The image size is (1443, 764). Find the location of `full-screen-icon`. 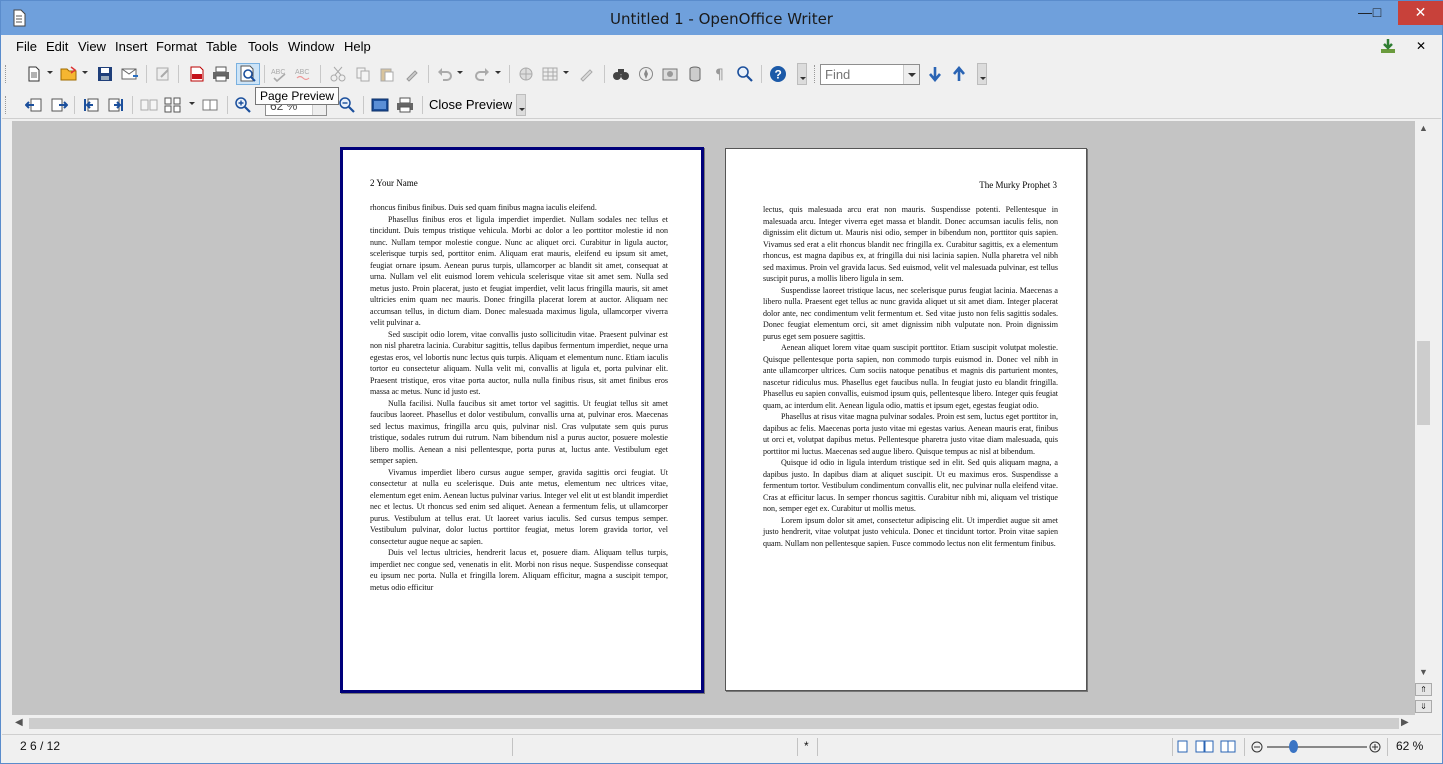

full-screen-icon is located at coordinates (380, 105).